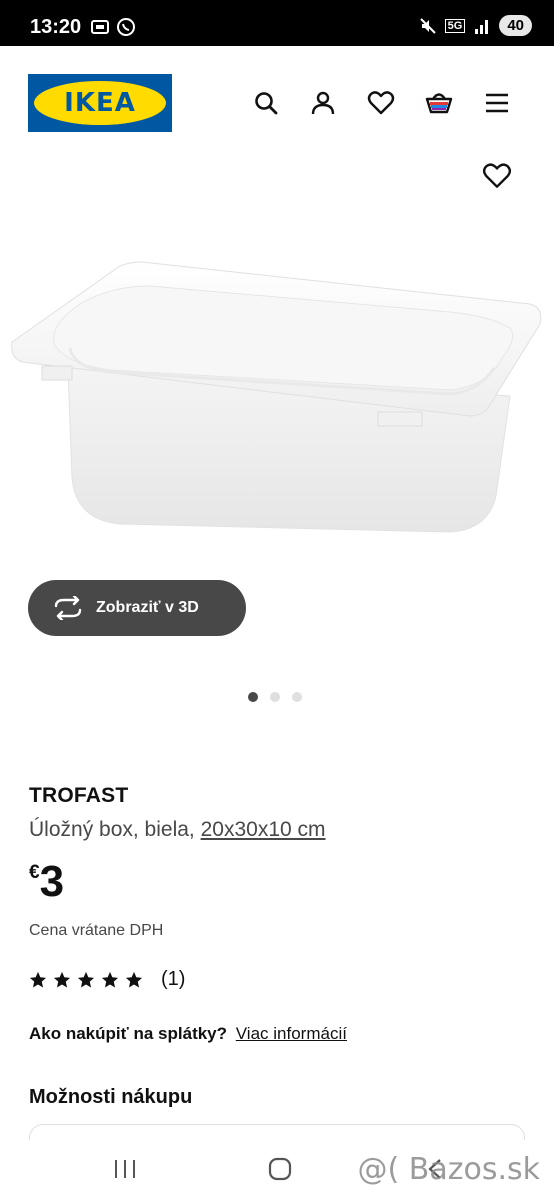 This screenshot has height=1200, width=554. I want to click on product-description: Úložný box, biela, 20x30x10 cm, so click(177, 830).